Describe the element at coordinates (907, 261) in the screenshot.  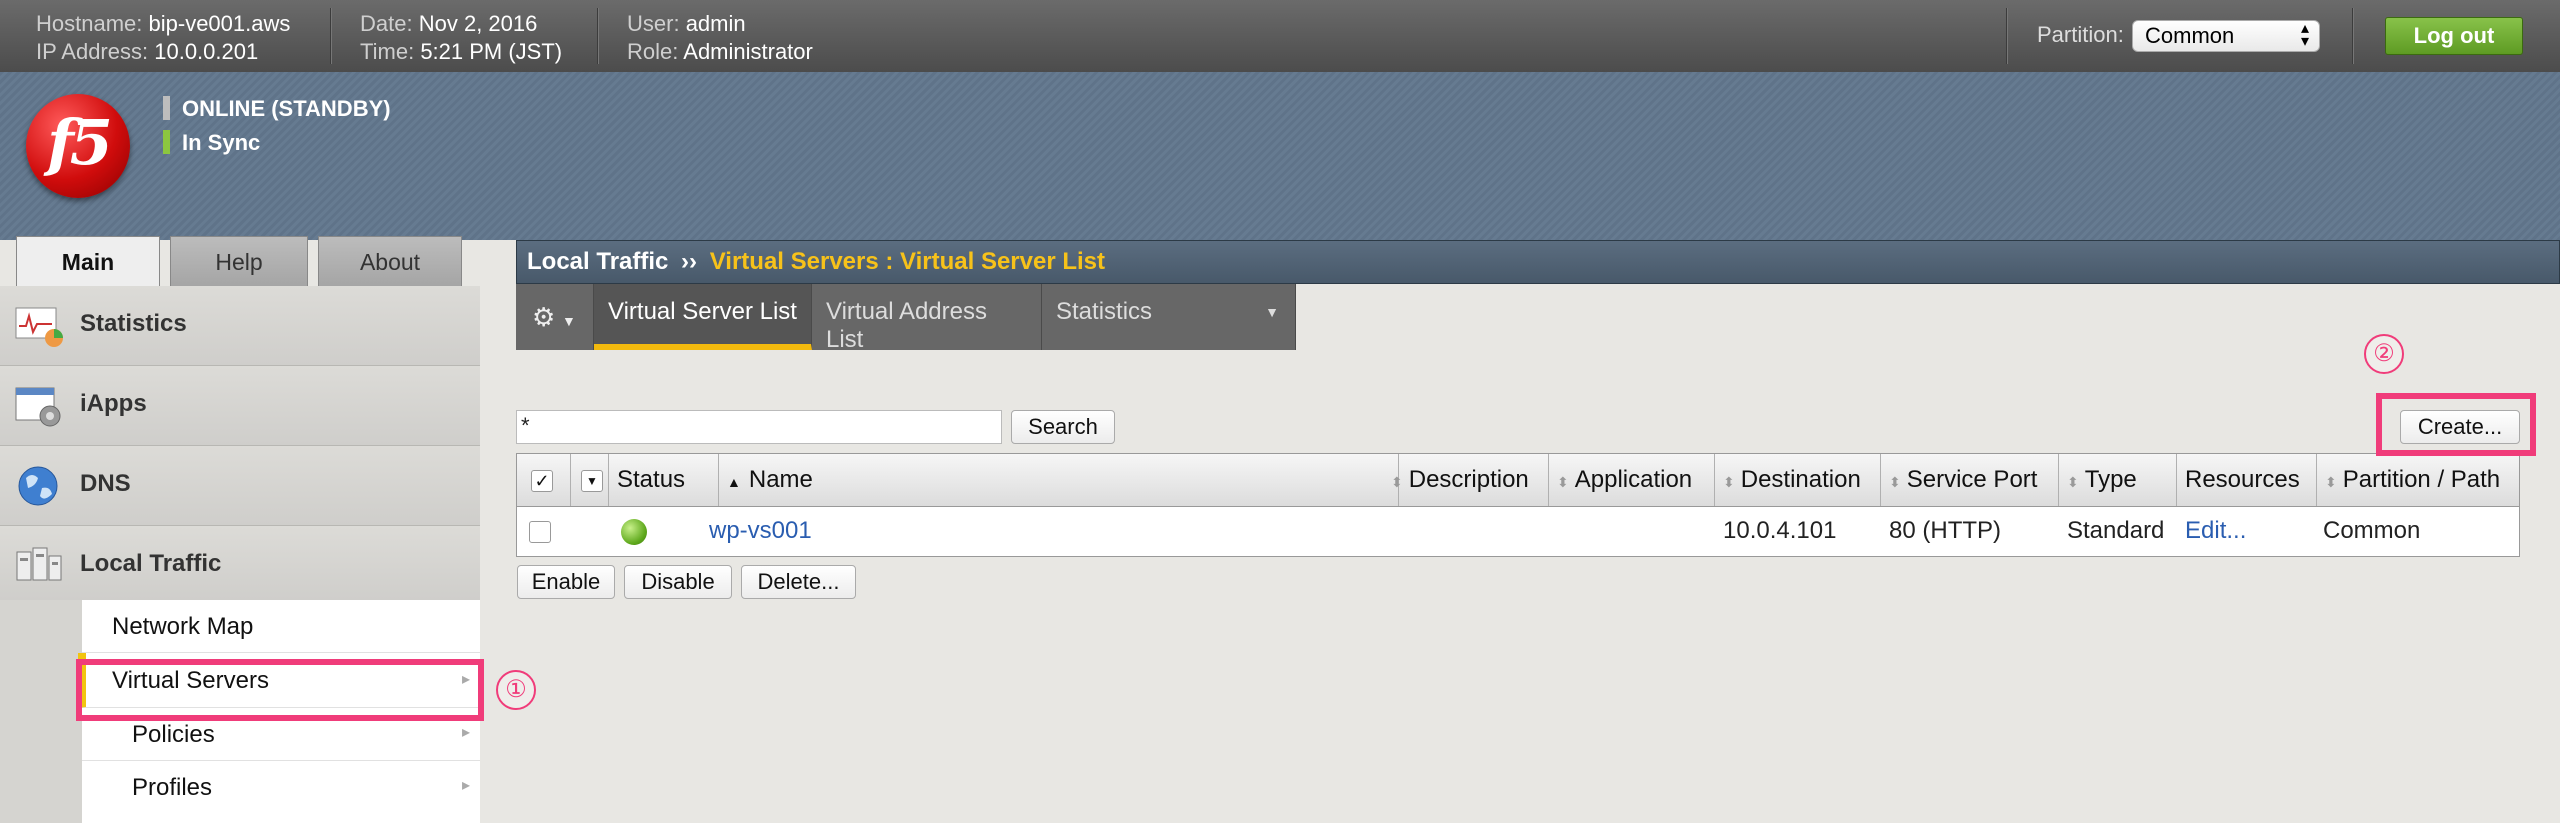
I see `breadcrumb-current: Virtual Servers : Virtual Server List` at that location.